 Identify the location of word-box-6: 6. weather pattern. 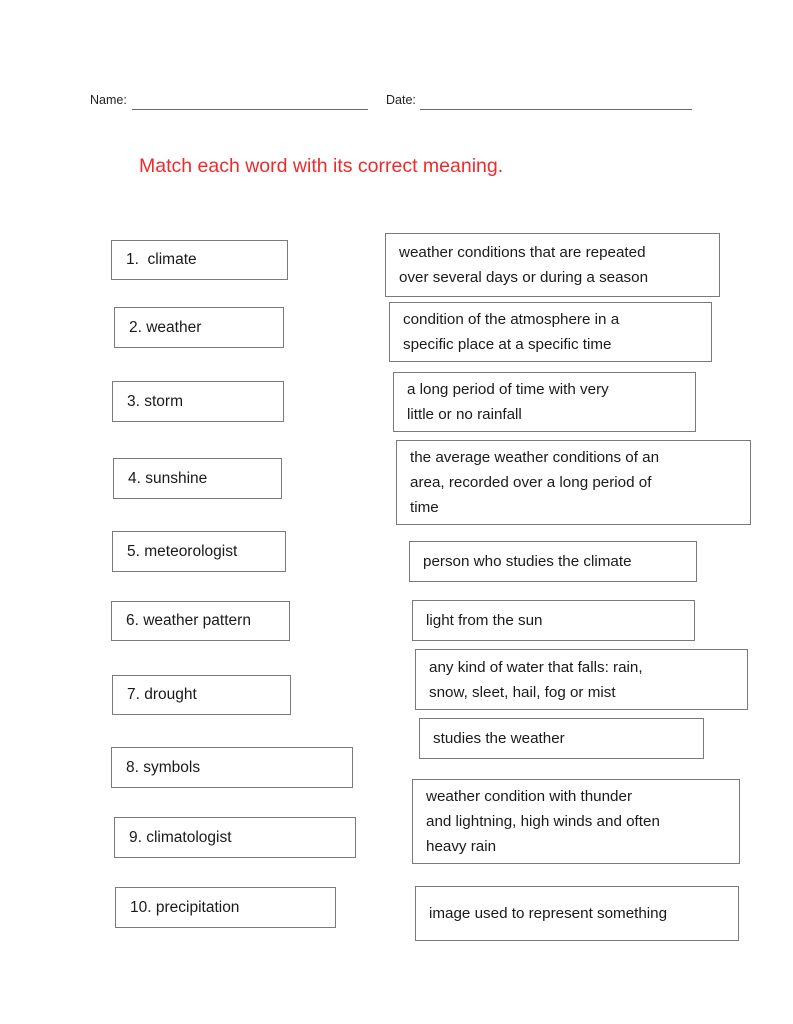
(200, 621).